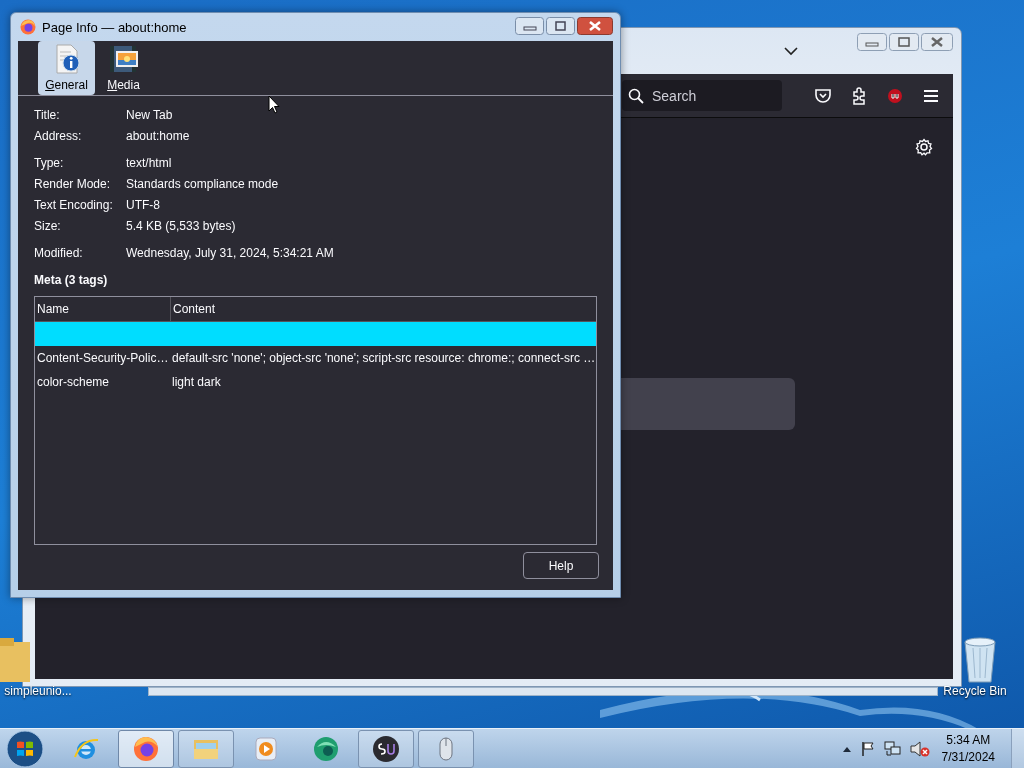 This screenshot has width=1024, height=768. What do you see at coordinates (66, 68) in the screenshot?
I see `tab: General` at bounding box center [66, 68].